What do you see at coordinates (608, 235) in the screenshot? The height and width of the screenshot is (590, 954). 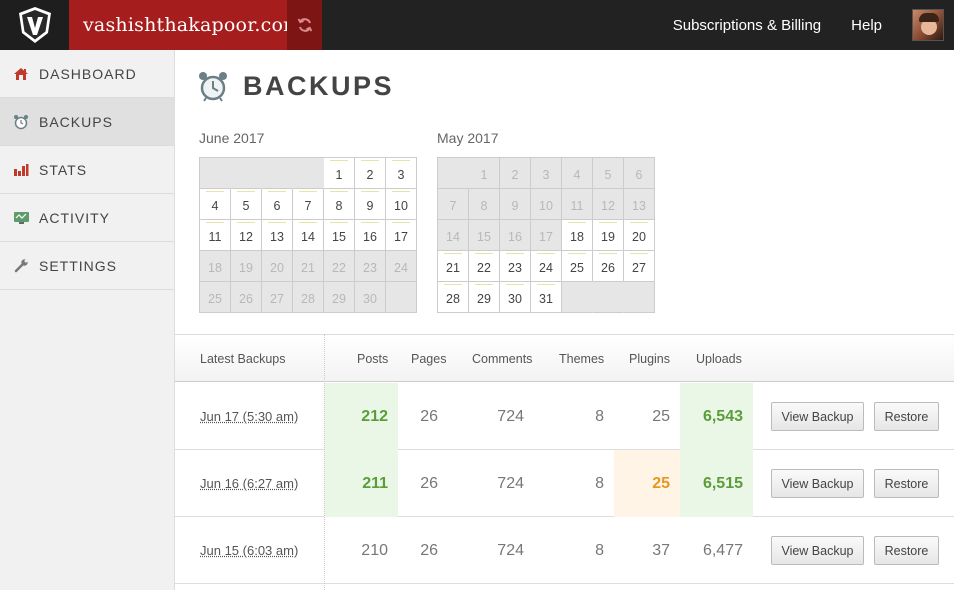 I see `calendar-day-backup: 19` at bounding box center [608, 235].